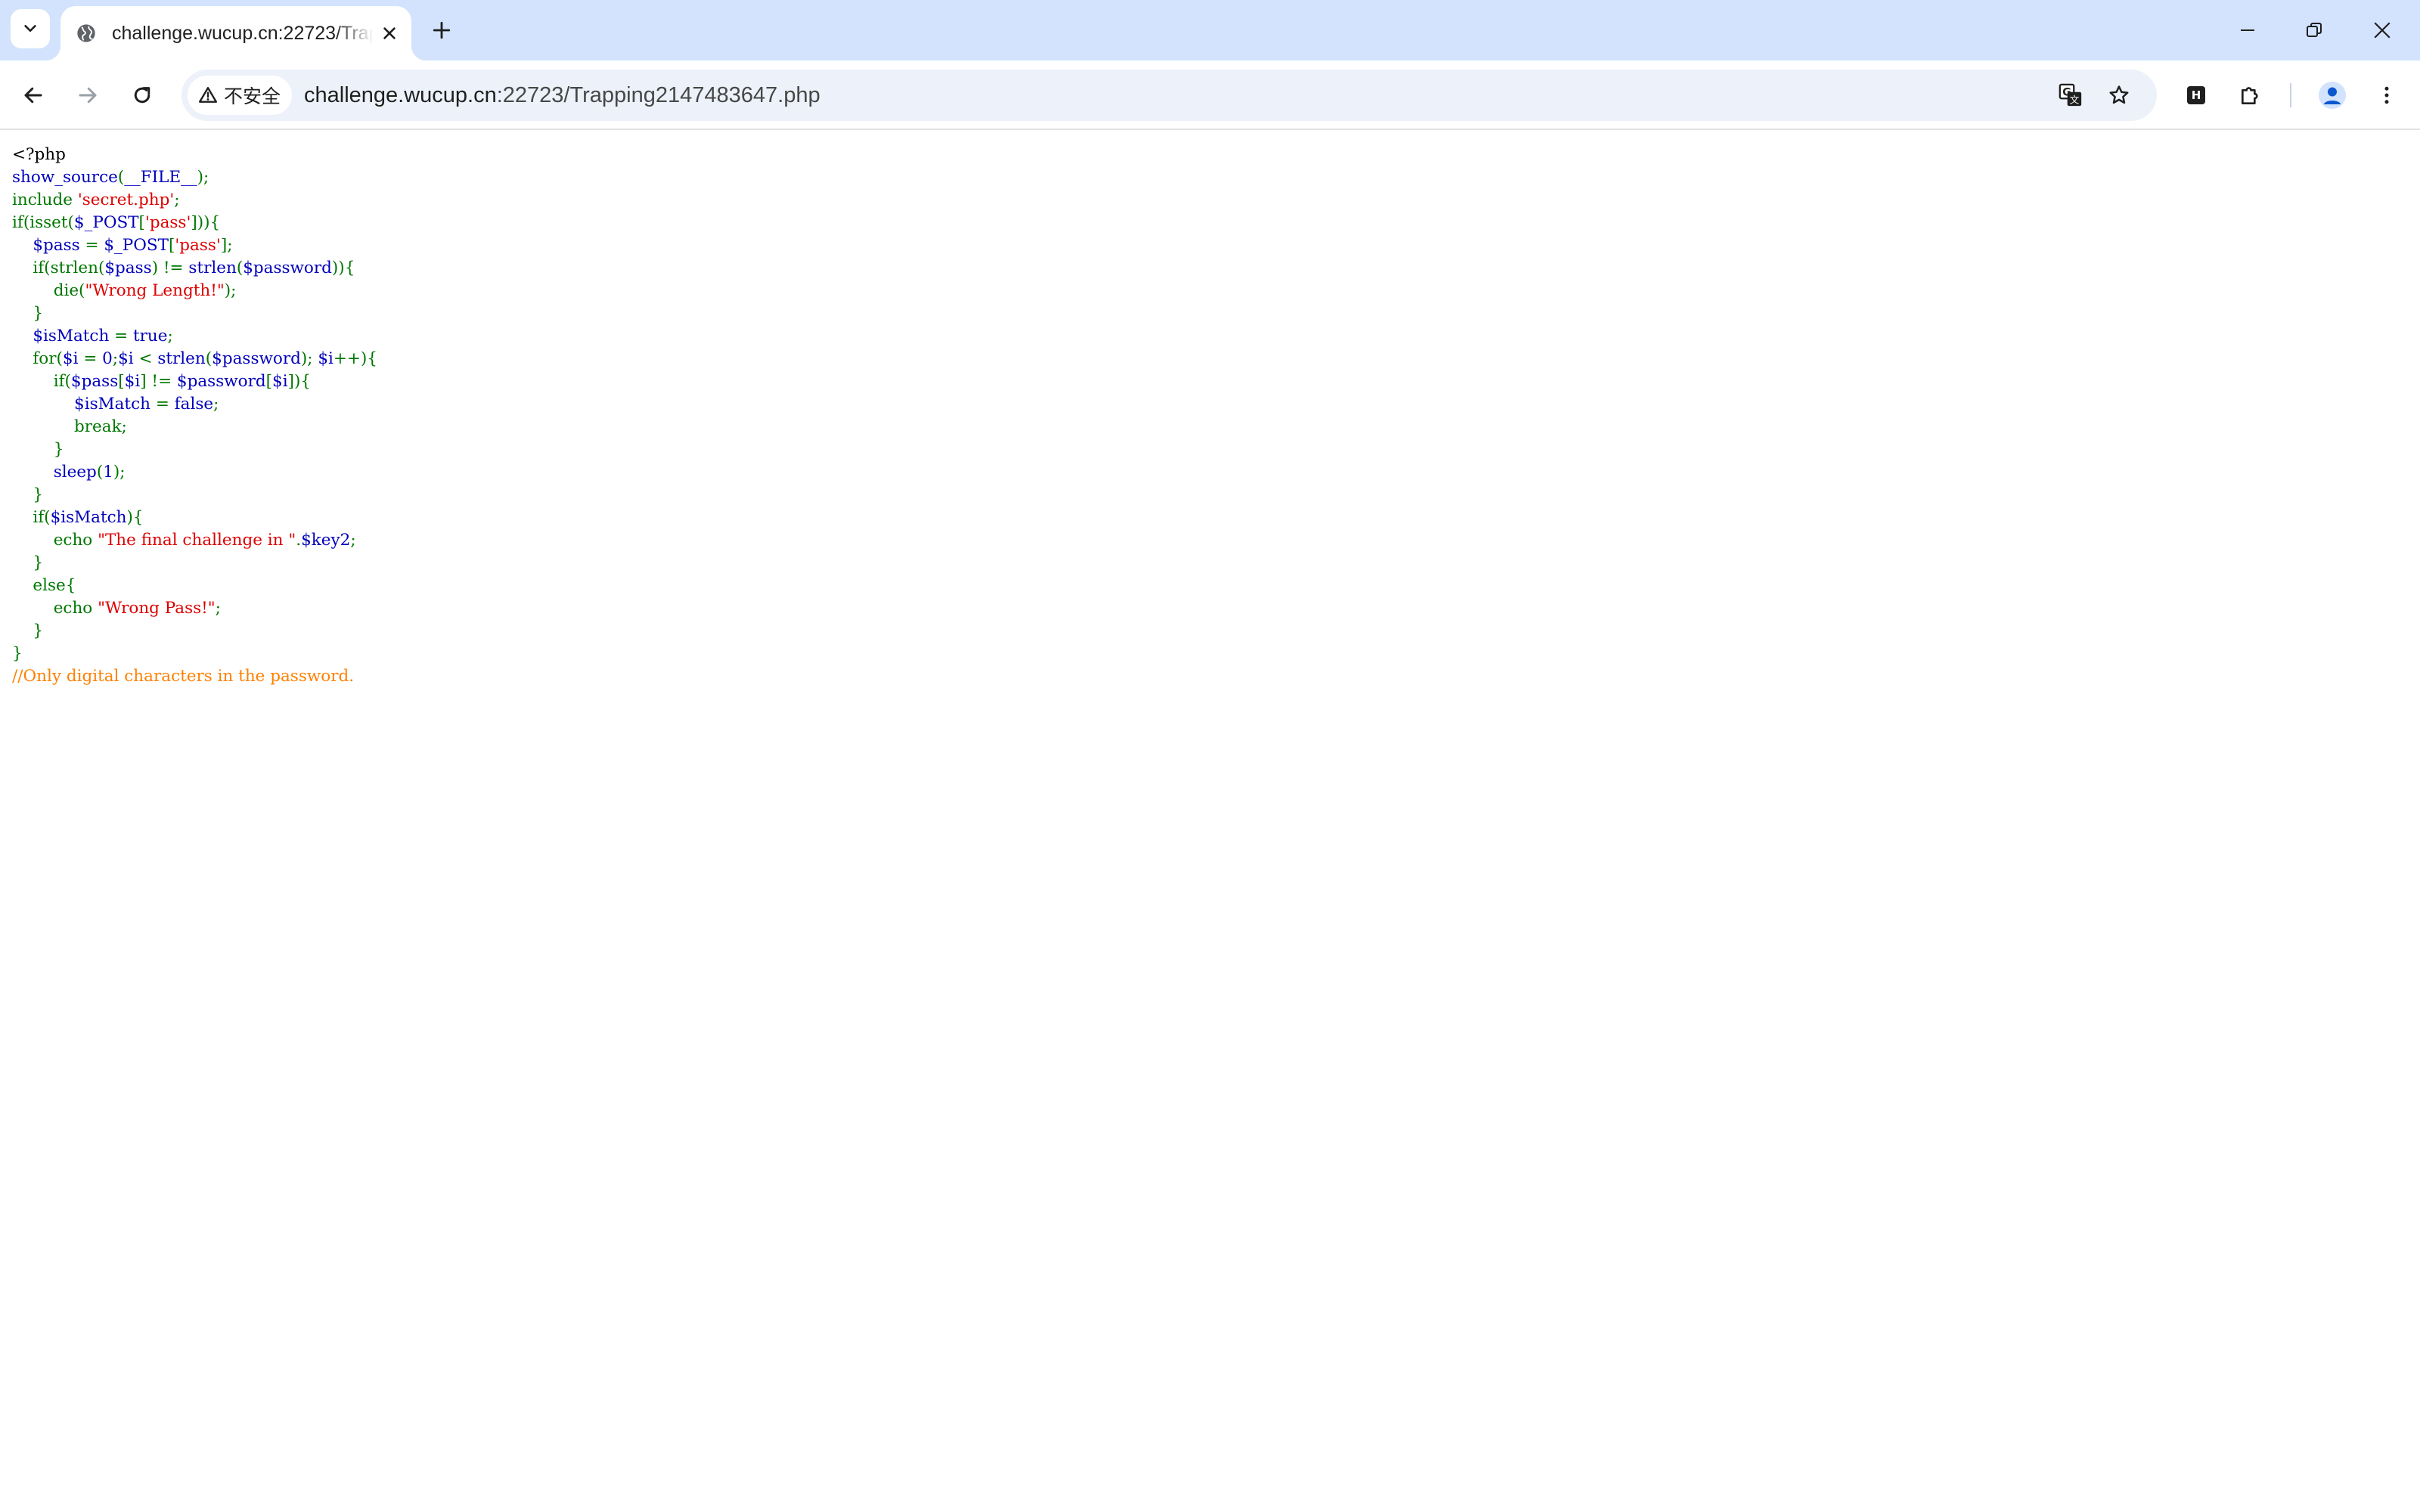 Image resolution: width=2420 pixels, height=1512 pixels. I want to click on arrow-left-icon, so click(33, 95).